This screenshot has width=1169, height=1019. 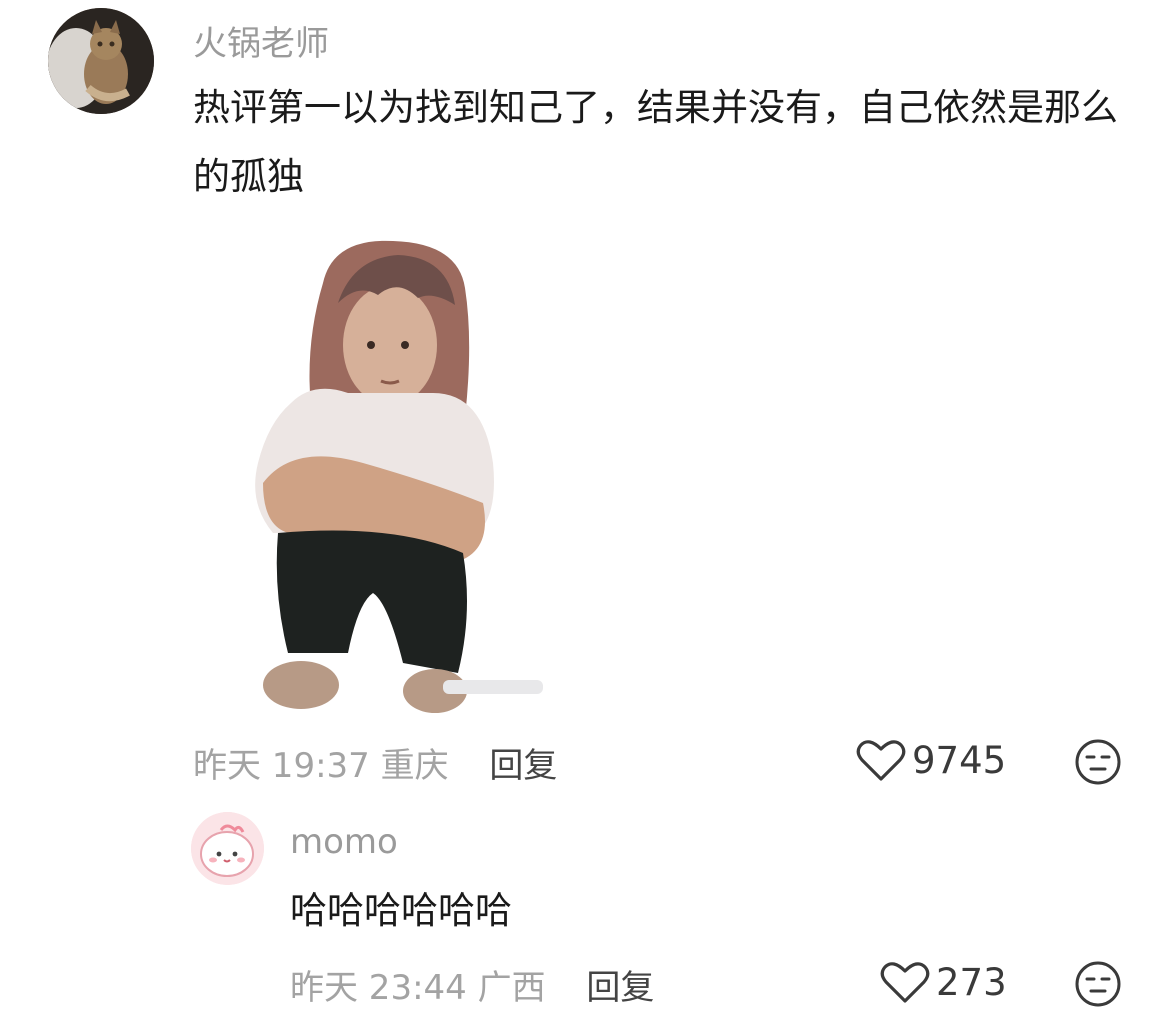 I want to click on like-button: 9745, so click(x=931, y=760).